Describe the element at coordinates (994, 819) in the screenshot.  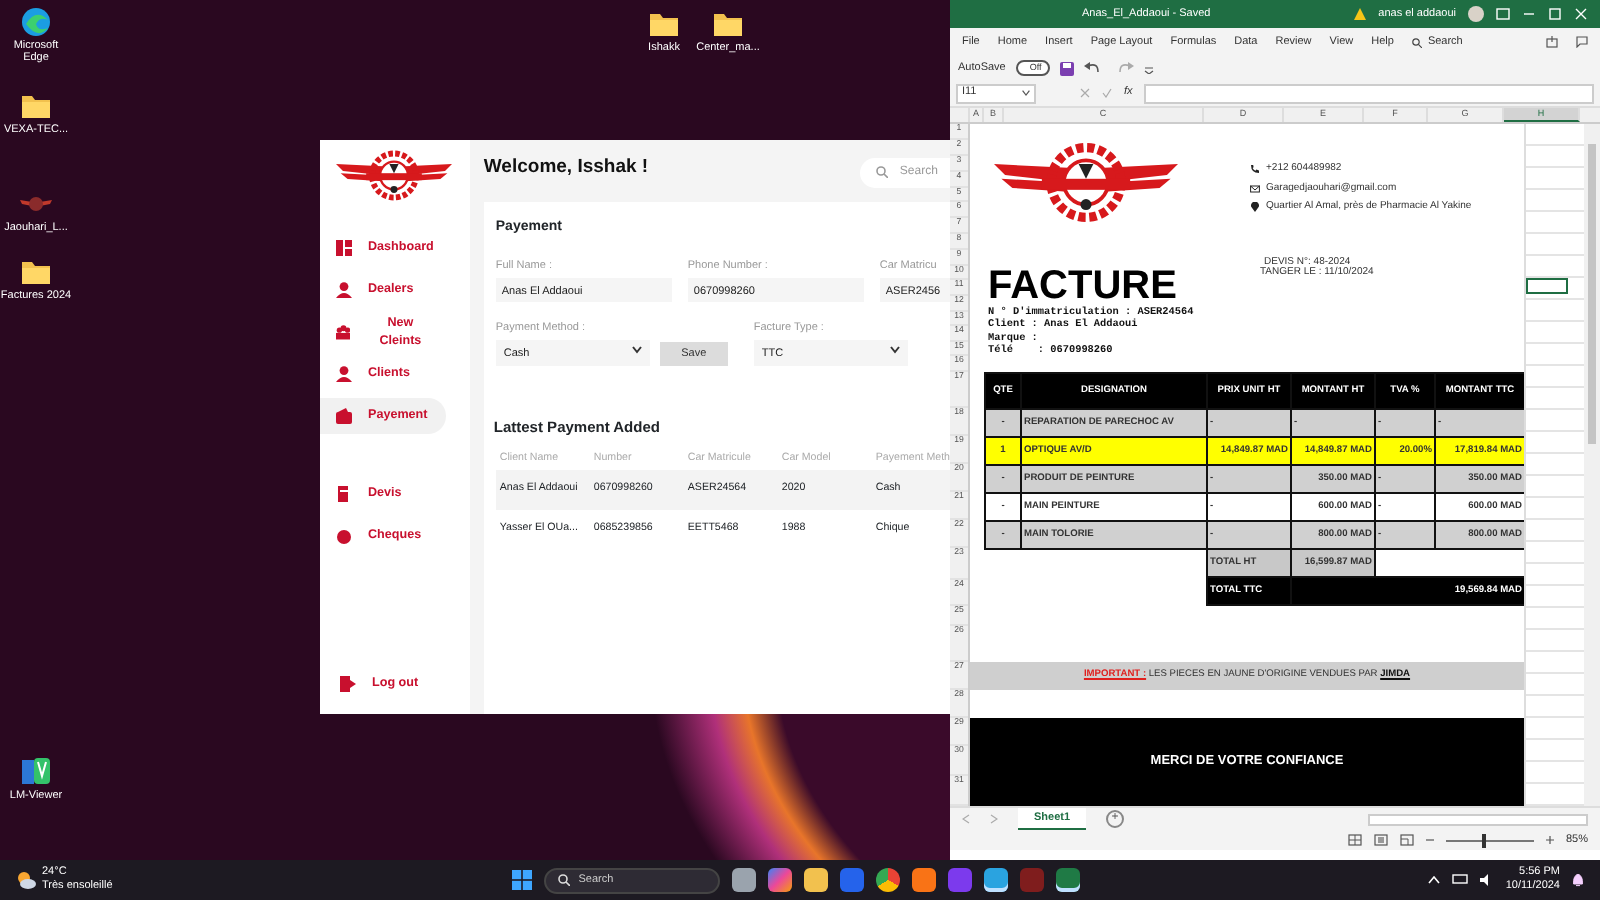
I see `next-sheet-icon` at that location.